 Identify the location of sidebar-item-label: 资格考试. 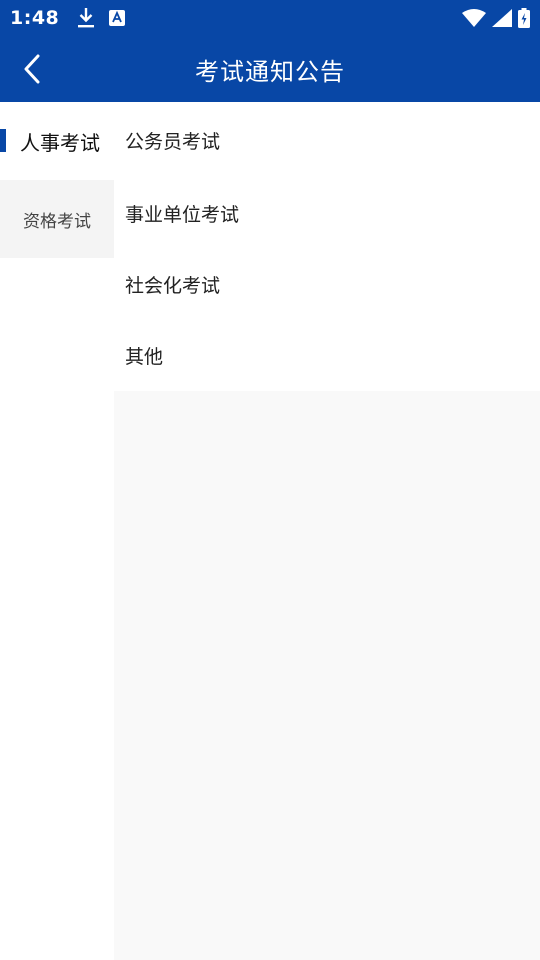
(57, 221).